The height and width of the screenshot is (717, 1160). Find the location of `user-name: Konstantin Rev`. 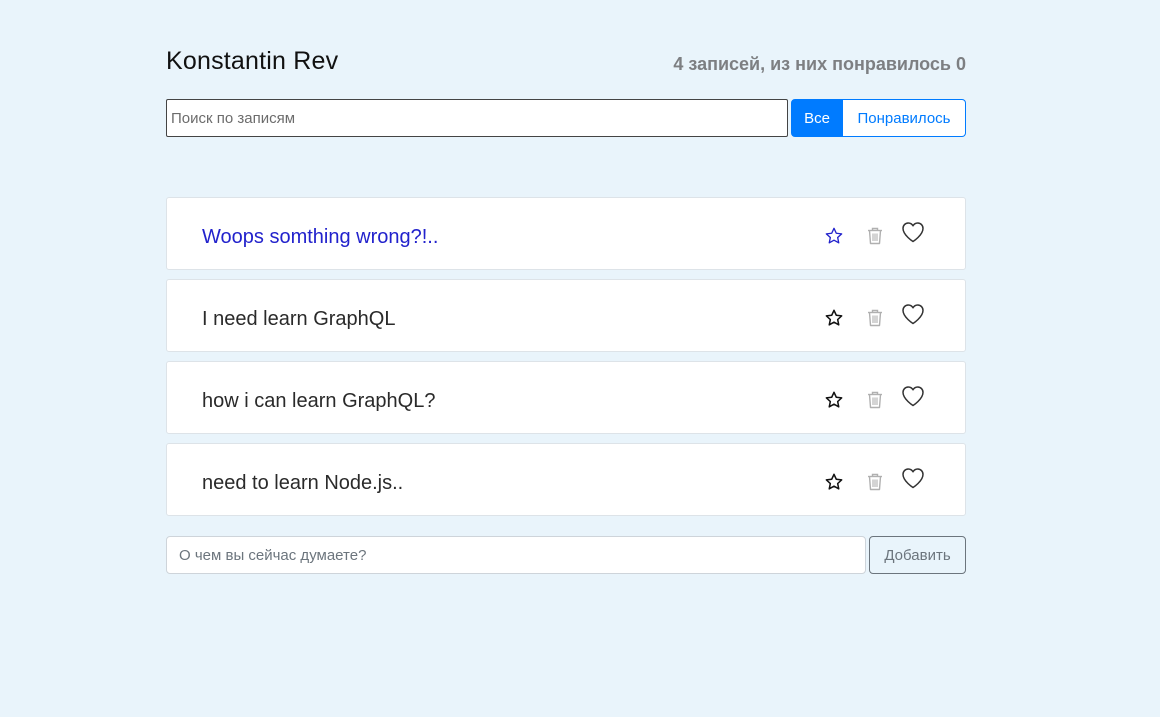

user-name: Konstantin Rev is located at coordinates (252, 61).